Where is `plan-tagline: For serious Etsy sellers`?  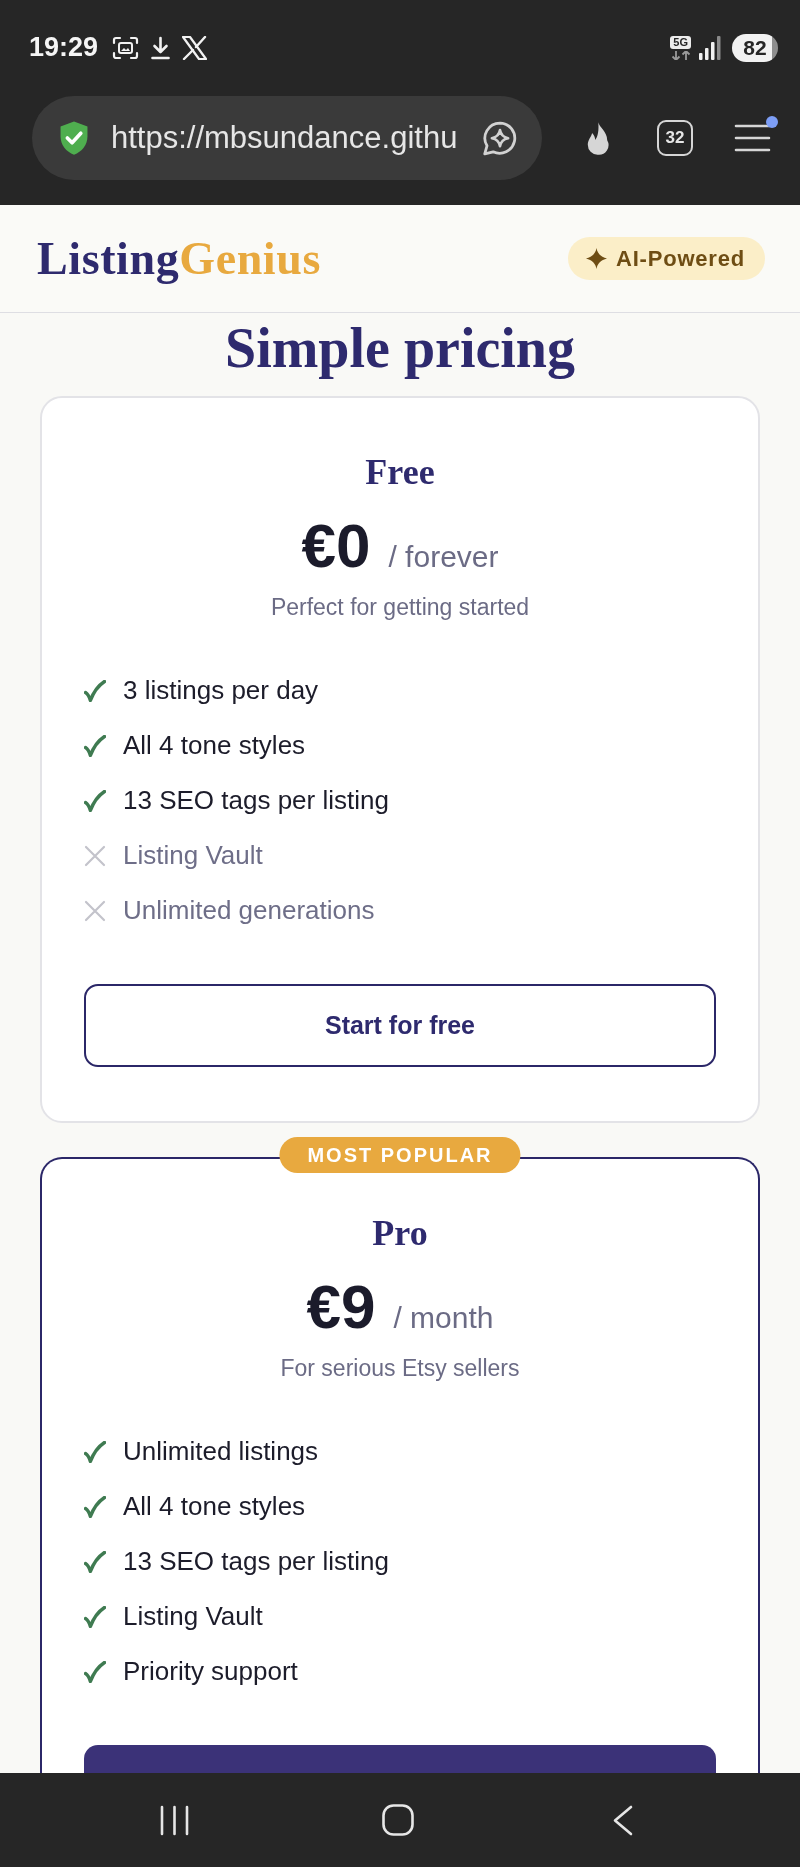
plan-tagline: For serious Etsy sellers is located at coordinates (400, 1368).